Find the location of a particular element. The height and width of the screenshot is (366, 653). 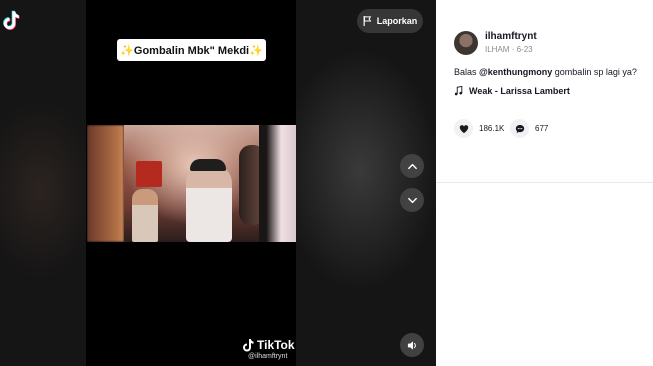

music-link: Weak - Larissa Lambert is located at coordinates (512, 91).